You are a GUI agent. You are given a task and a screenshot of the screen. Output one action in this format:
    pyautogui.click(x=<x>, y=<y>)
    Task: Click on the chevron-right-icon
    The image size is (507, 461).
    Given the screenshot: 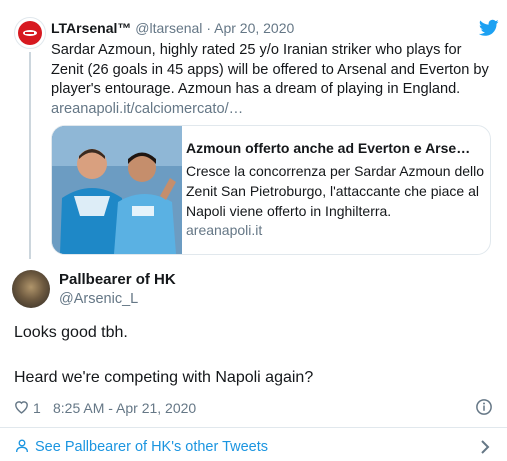 What is the action you would take?
    pyautogui.click(x=485, y=447)
    